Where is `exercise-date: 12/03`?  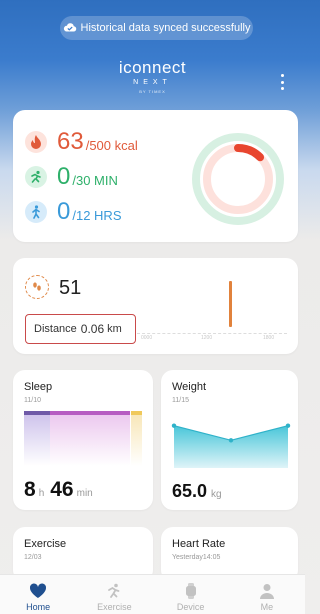 exercise-date: 12/03 is located at coordinates (33, 557).